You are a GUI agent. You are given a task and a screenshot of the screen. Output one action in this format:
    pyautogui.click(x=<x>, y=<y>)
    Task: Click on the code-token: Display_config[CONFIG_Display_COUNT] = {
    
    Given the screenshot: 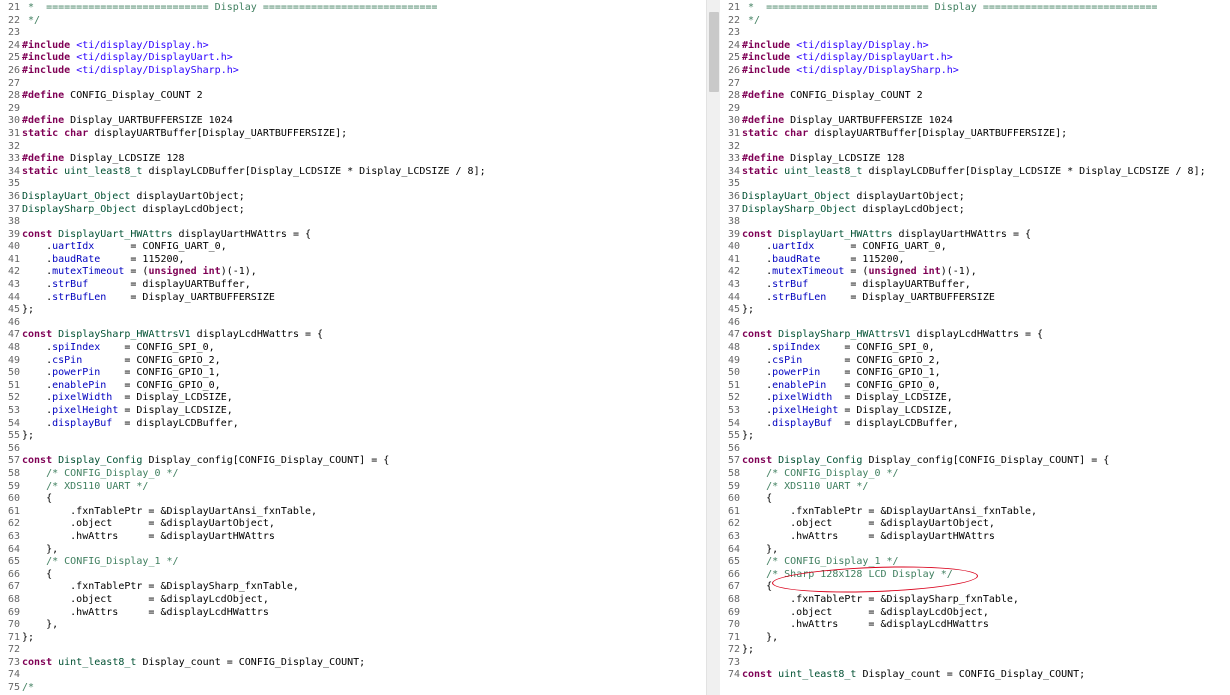 What is the action you would take?
    pyautogui.click(x=986, y=461)
    